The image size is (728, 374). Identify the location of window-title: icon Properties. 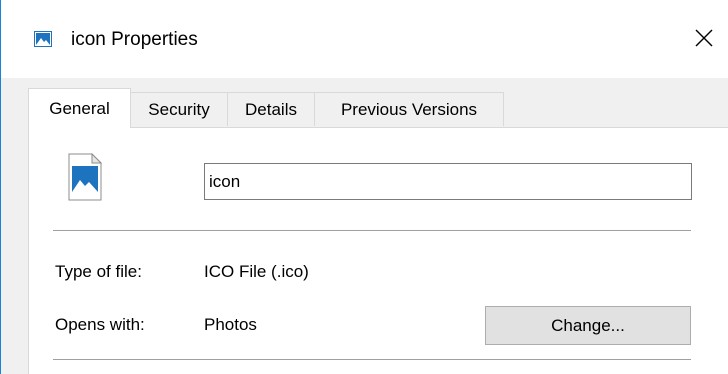
(134, 39).